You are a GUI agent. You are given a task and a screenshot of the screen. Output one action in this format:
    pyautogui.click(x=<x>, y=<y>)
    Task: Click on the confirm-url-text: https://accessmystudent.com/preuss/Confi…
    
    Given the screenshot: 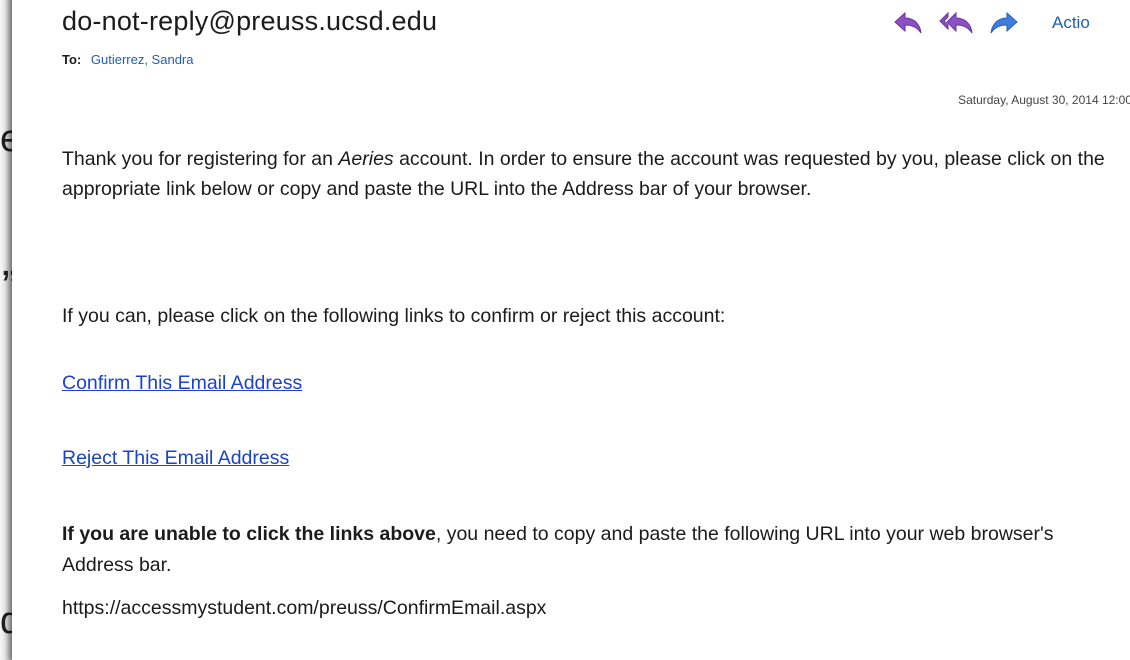 What is the action you would take?
    pyautogui.click(x=304, y=608)
    